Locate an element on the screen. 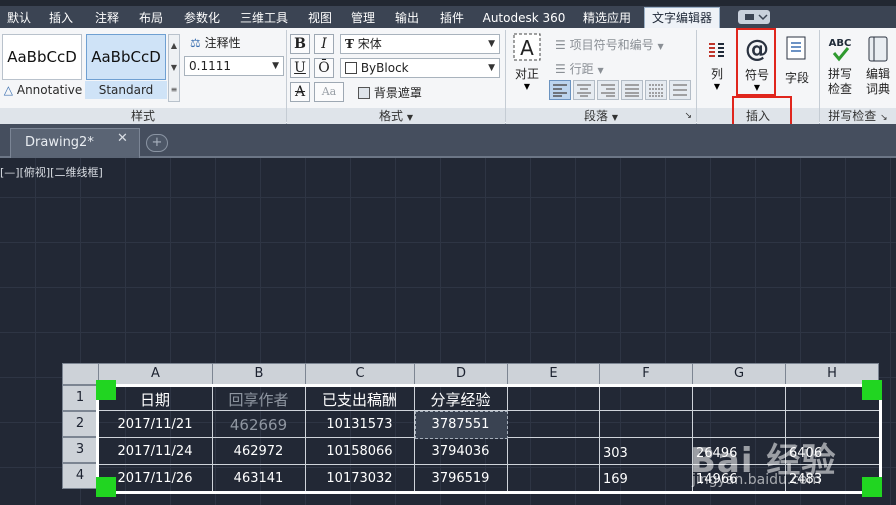  color-dropdown: ByBlock ▼ is located at coordinates (420, 68).